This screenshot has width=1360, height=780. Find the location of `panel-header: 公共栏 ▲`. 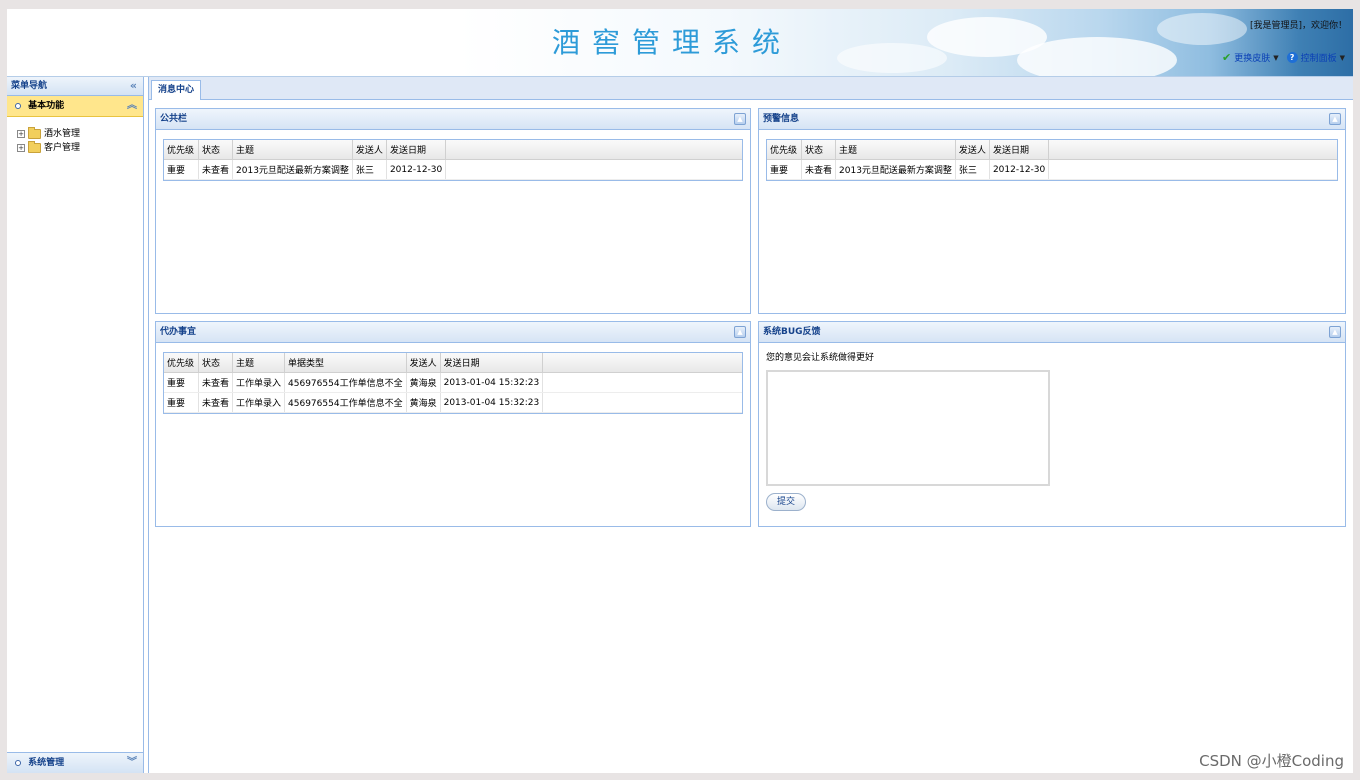

panel-header: 公共栏 ▲ is located at coordinates (453, 119).